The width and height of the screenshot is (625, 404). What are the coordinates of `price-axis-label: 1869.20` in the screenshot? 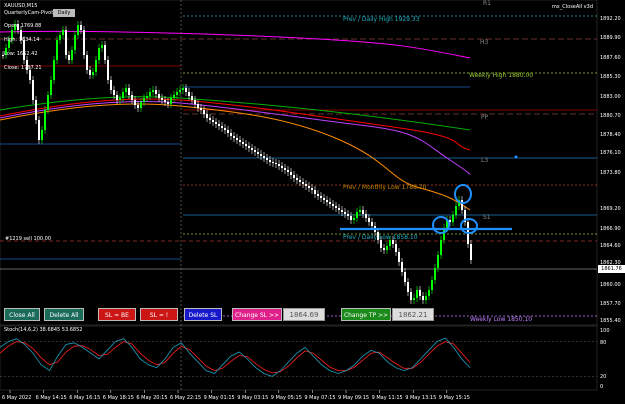 It's located at (610, 209).